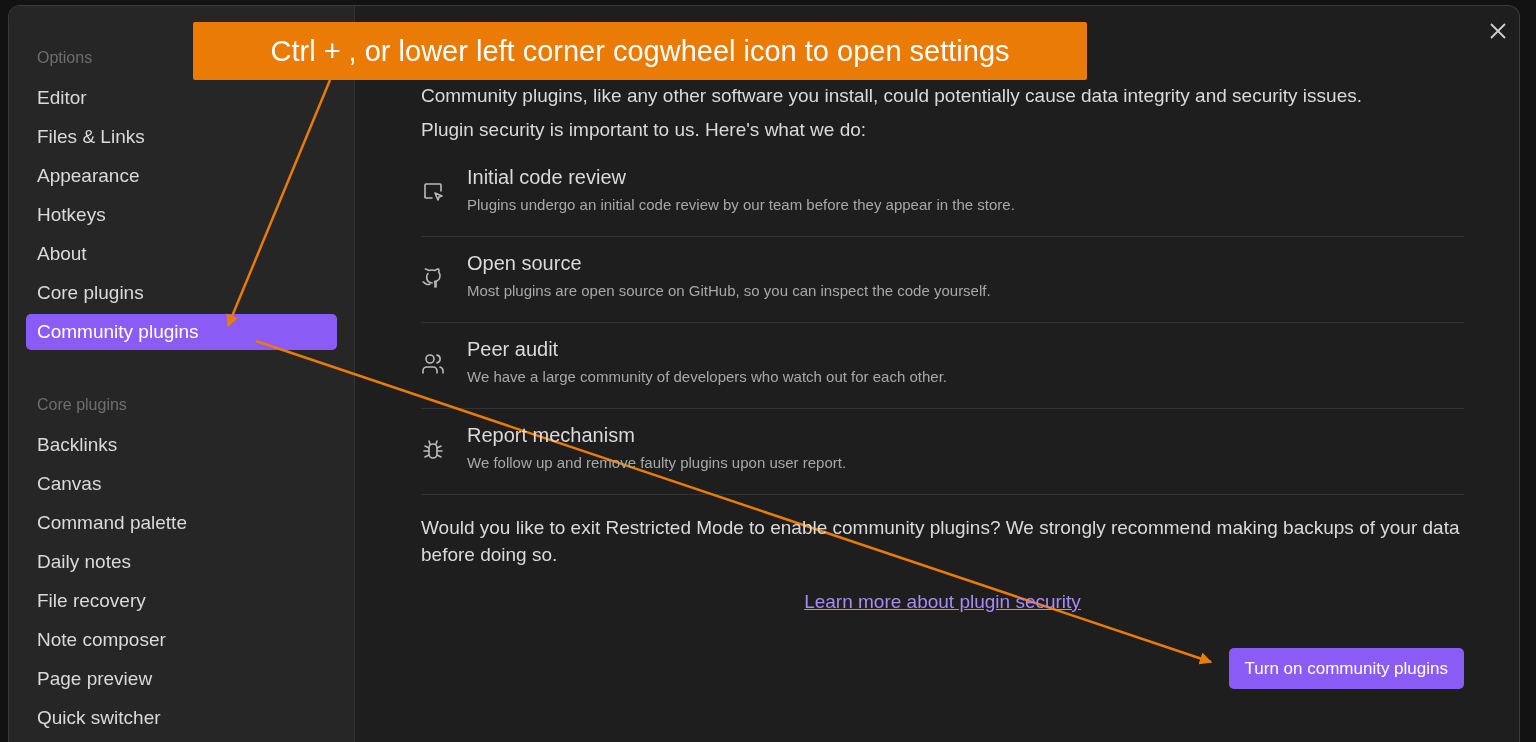 Image resolution: width=1536 pixels, height=742 pixels. I want to click on measure-title: Report mechanism, so click(551, 435).